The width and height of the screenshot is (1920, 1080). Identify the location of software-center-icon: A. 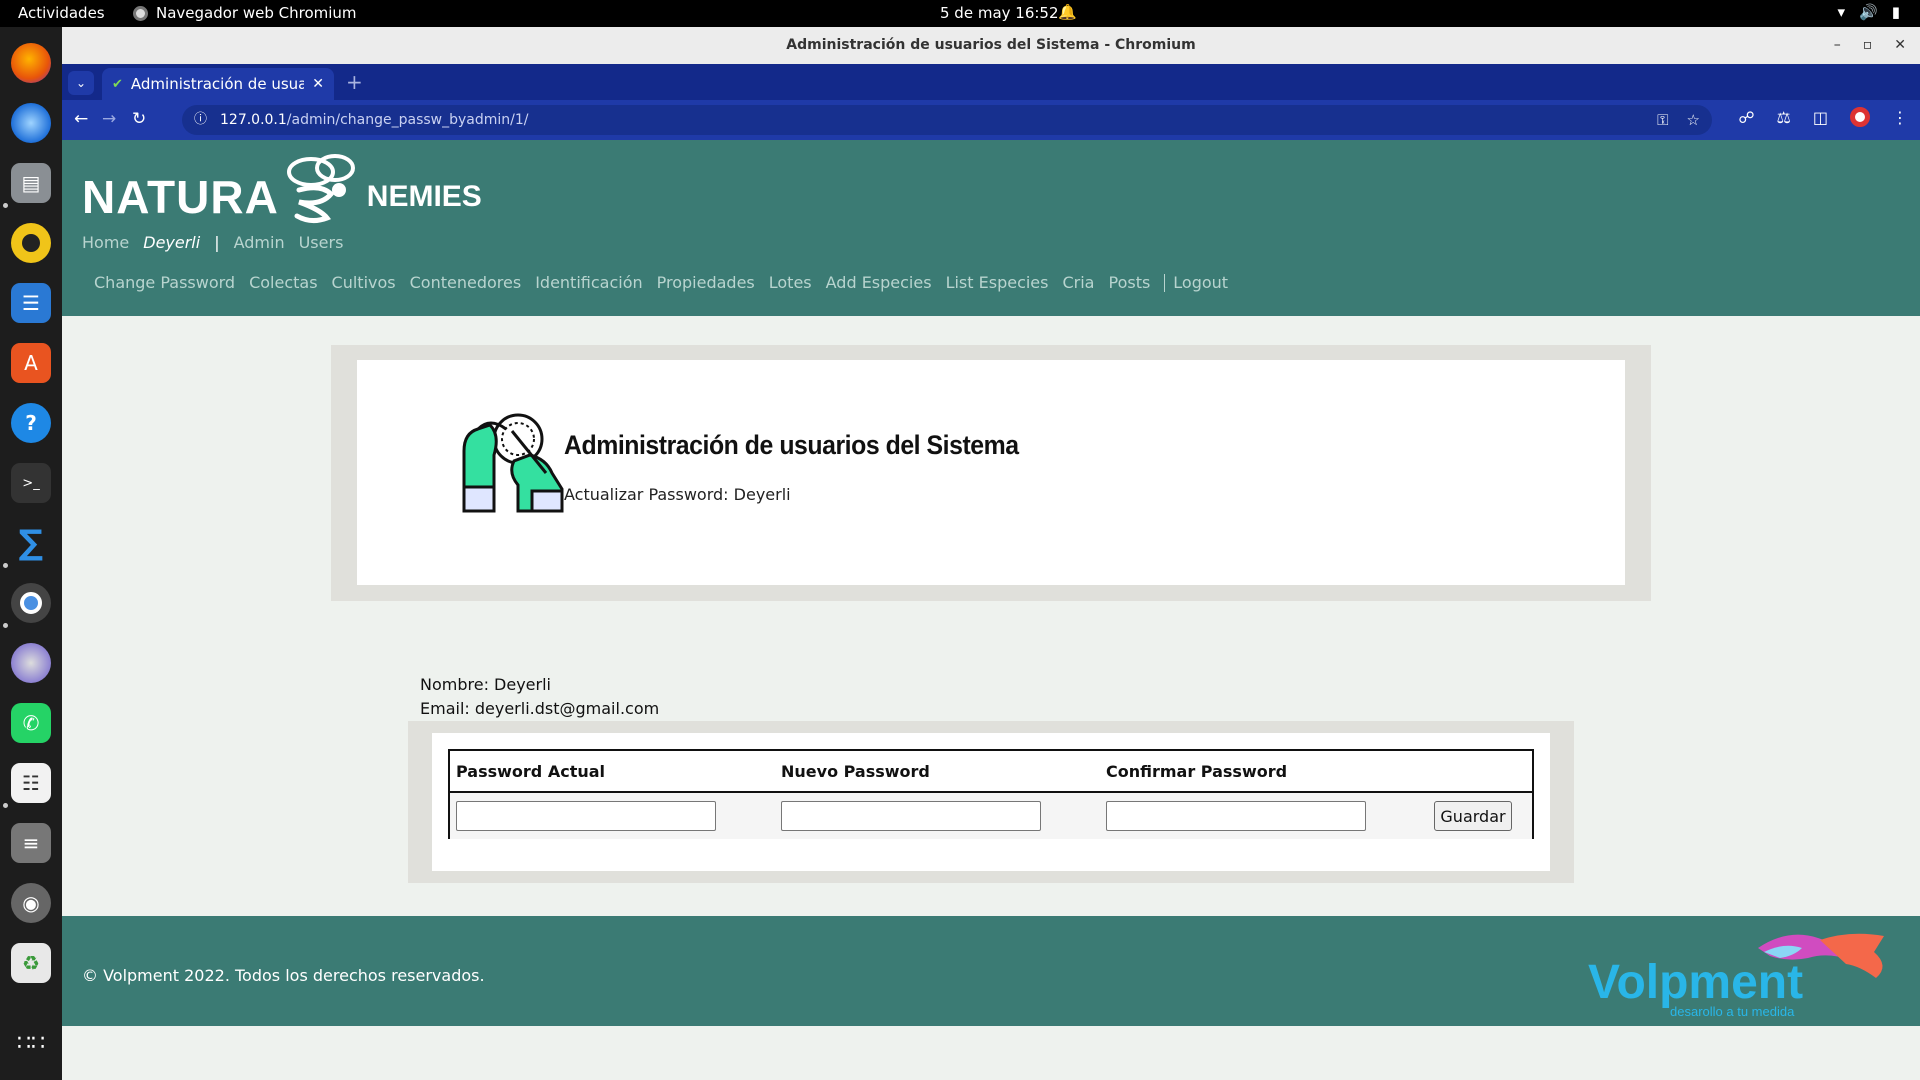
(31, 363).